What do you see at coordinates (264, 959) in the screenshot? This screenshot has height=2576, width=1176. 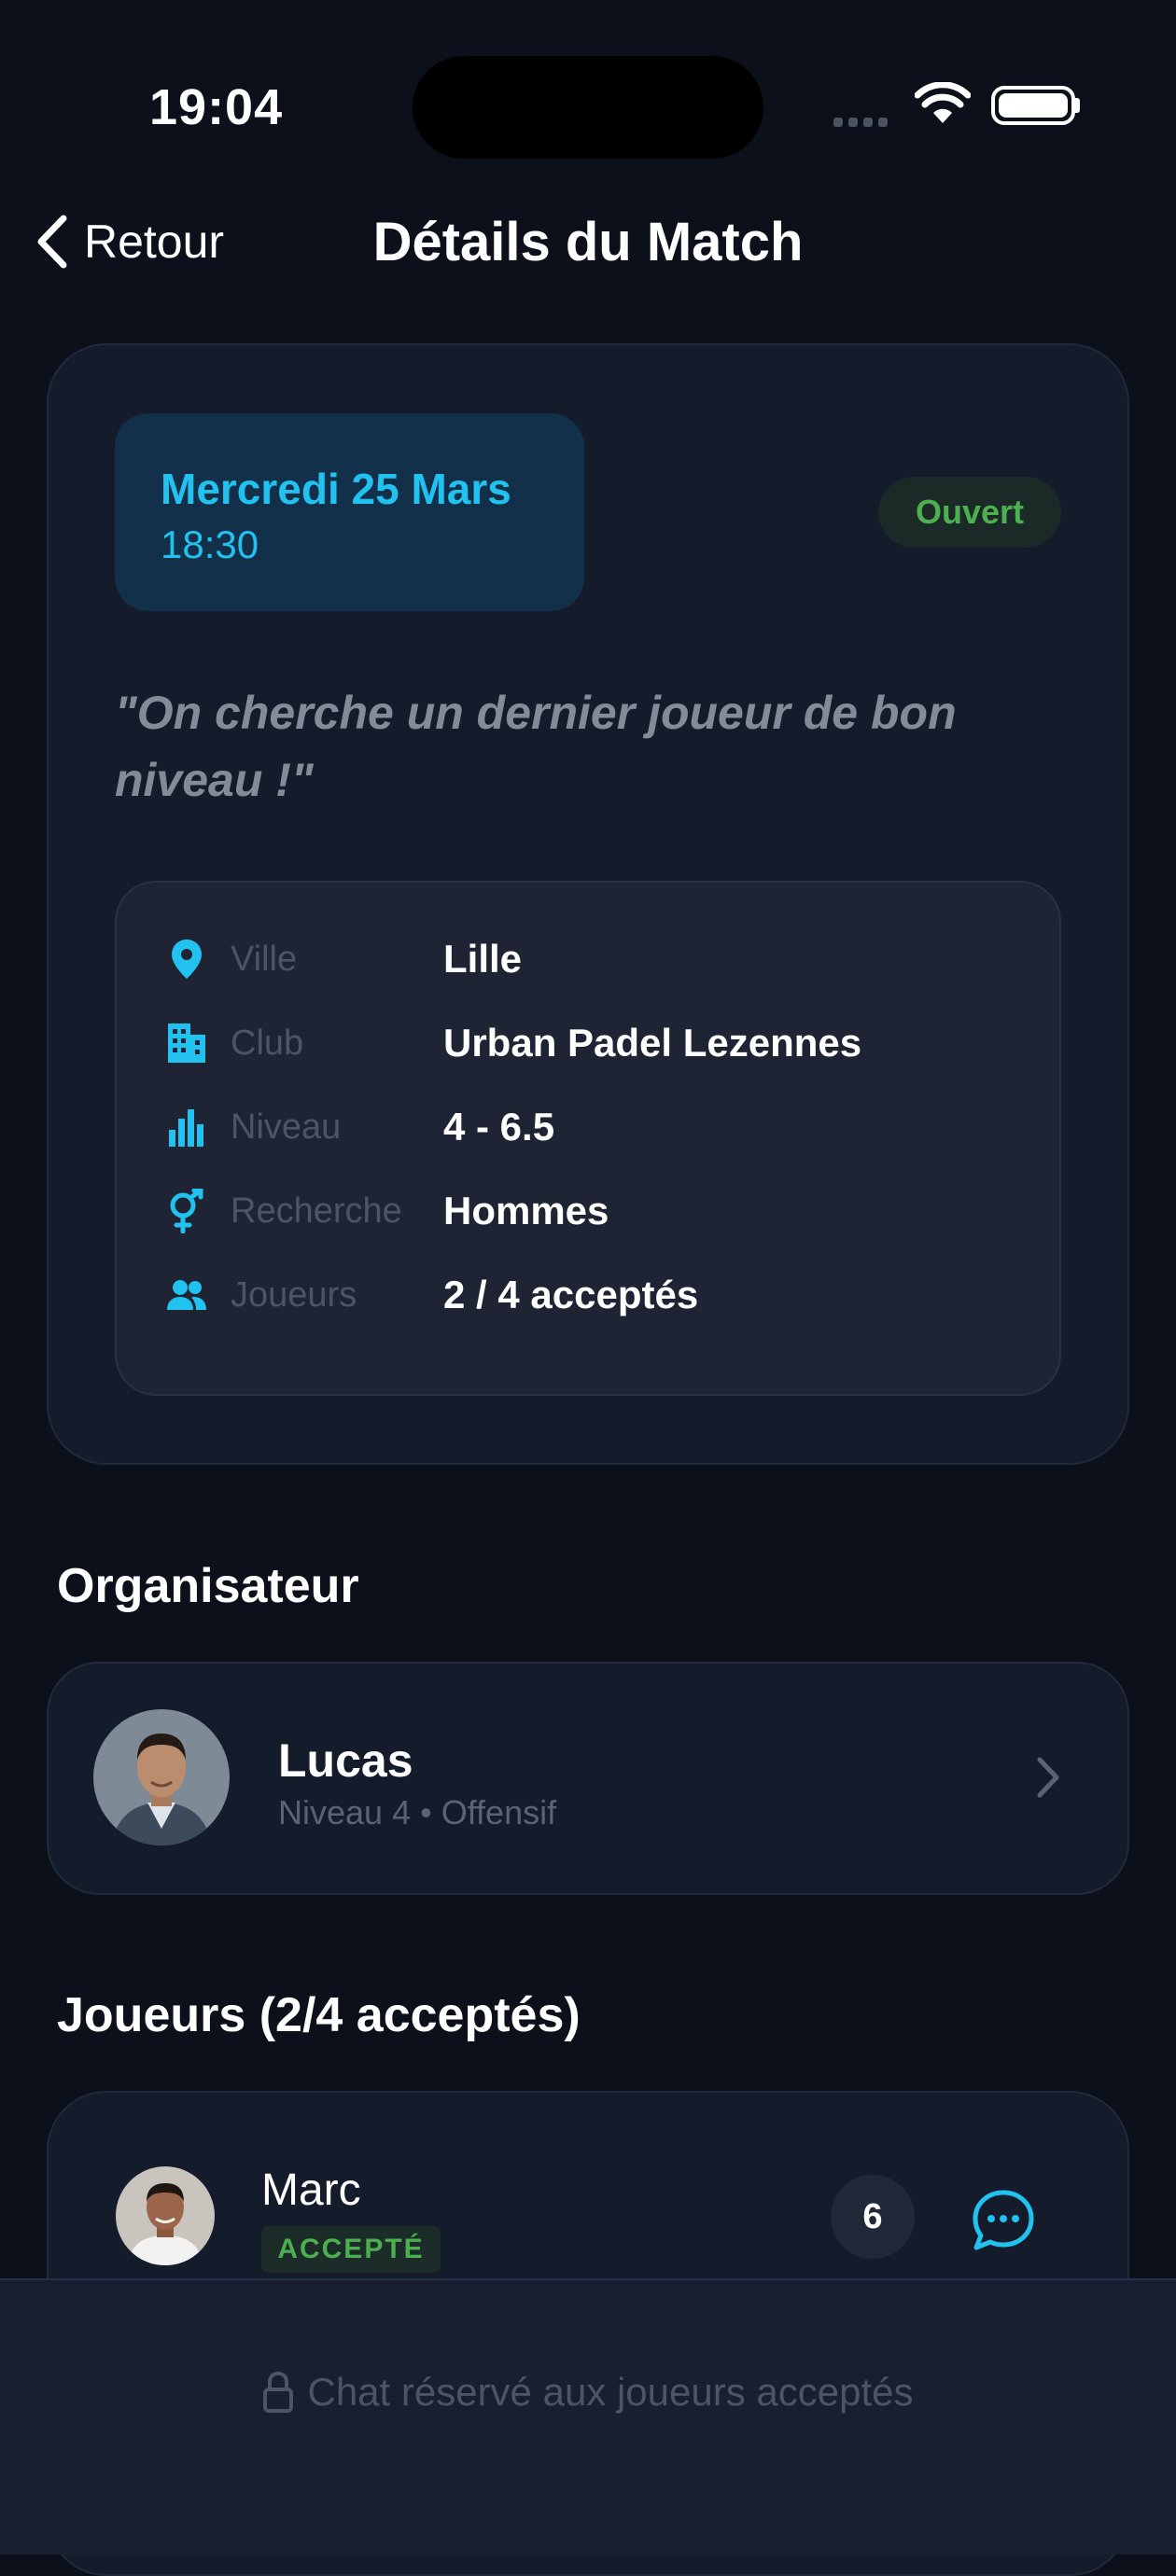 I see `detail-label: Ville` at bounding box center [264, 959].